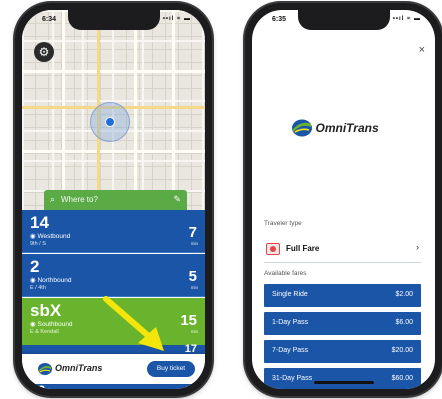 The width and height of the screenshot is (442, 399). What do you see at coordinates (50, 236) in the screenshot?
I see `route-direction: ◉ Westbound` at bounding box center [50, 236].